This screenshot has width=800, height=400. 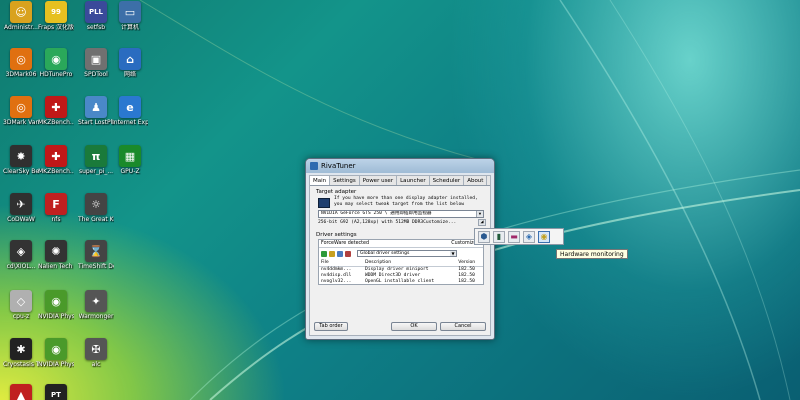 I want to click on desktop-icon: ▲, so click(x=21, y=392).